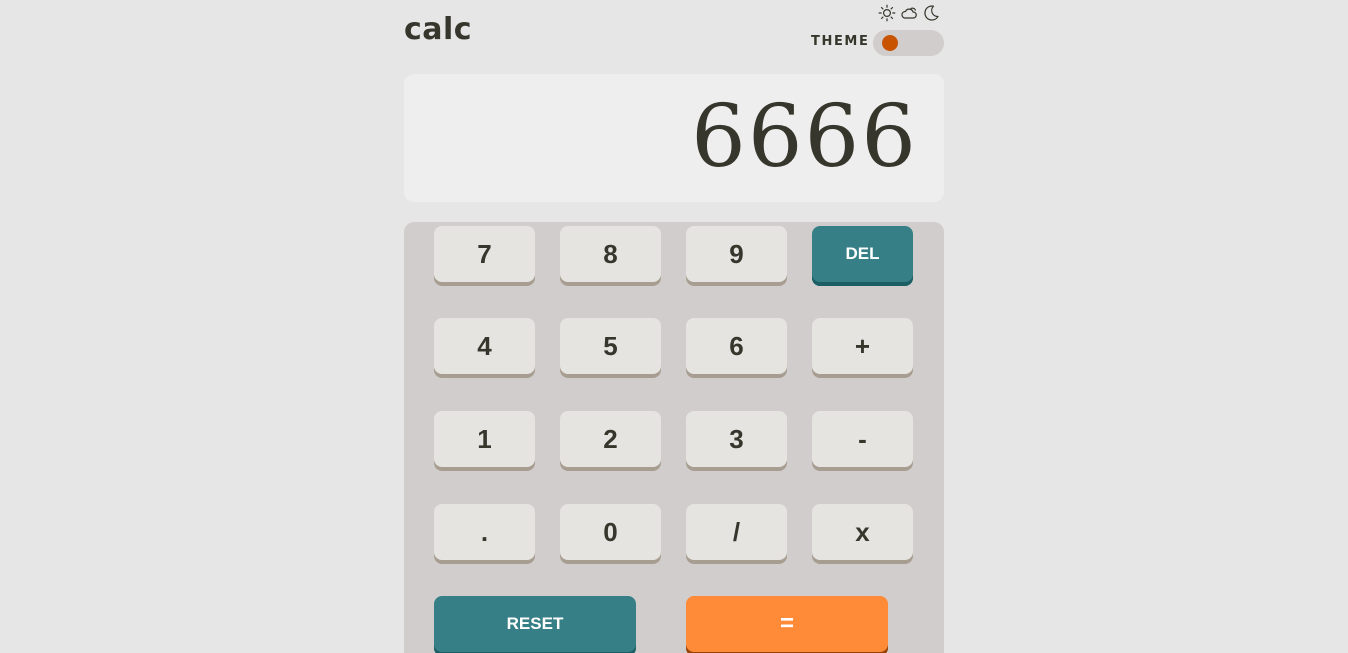  Describe the element at coordinates (862, 348) in the screenshot. I see `plus-button: +` at that location.